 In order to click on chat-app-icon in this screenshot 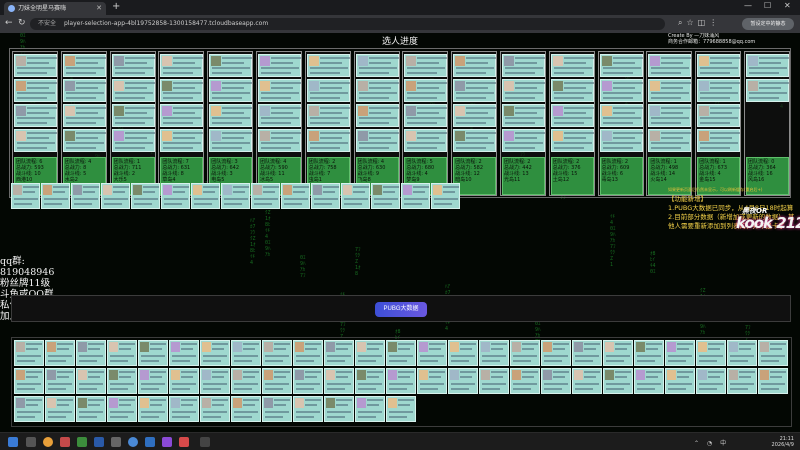, I will do `click(82, 442)`.